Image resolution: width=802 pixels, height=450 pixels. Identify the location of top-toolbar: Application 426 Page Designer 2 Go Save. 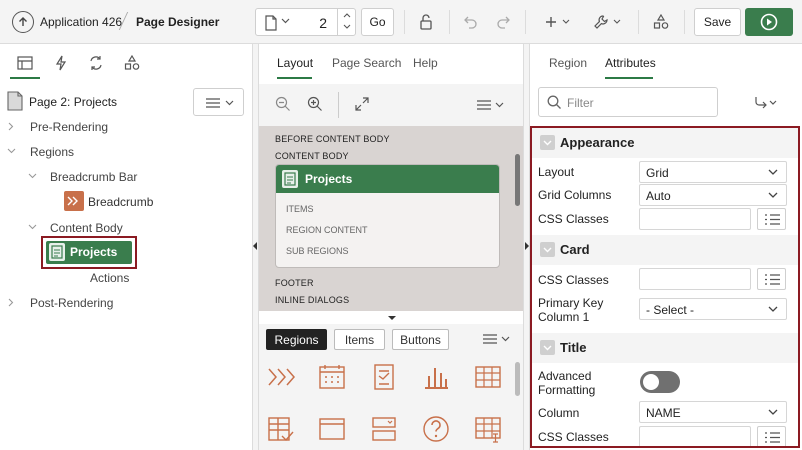
(401, 22).